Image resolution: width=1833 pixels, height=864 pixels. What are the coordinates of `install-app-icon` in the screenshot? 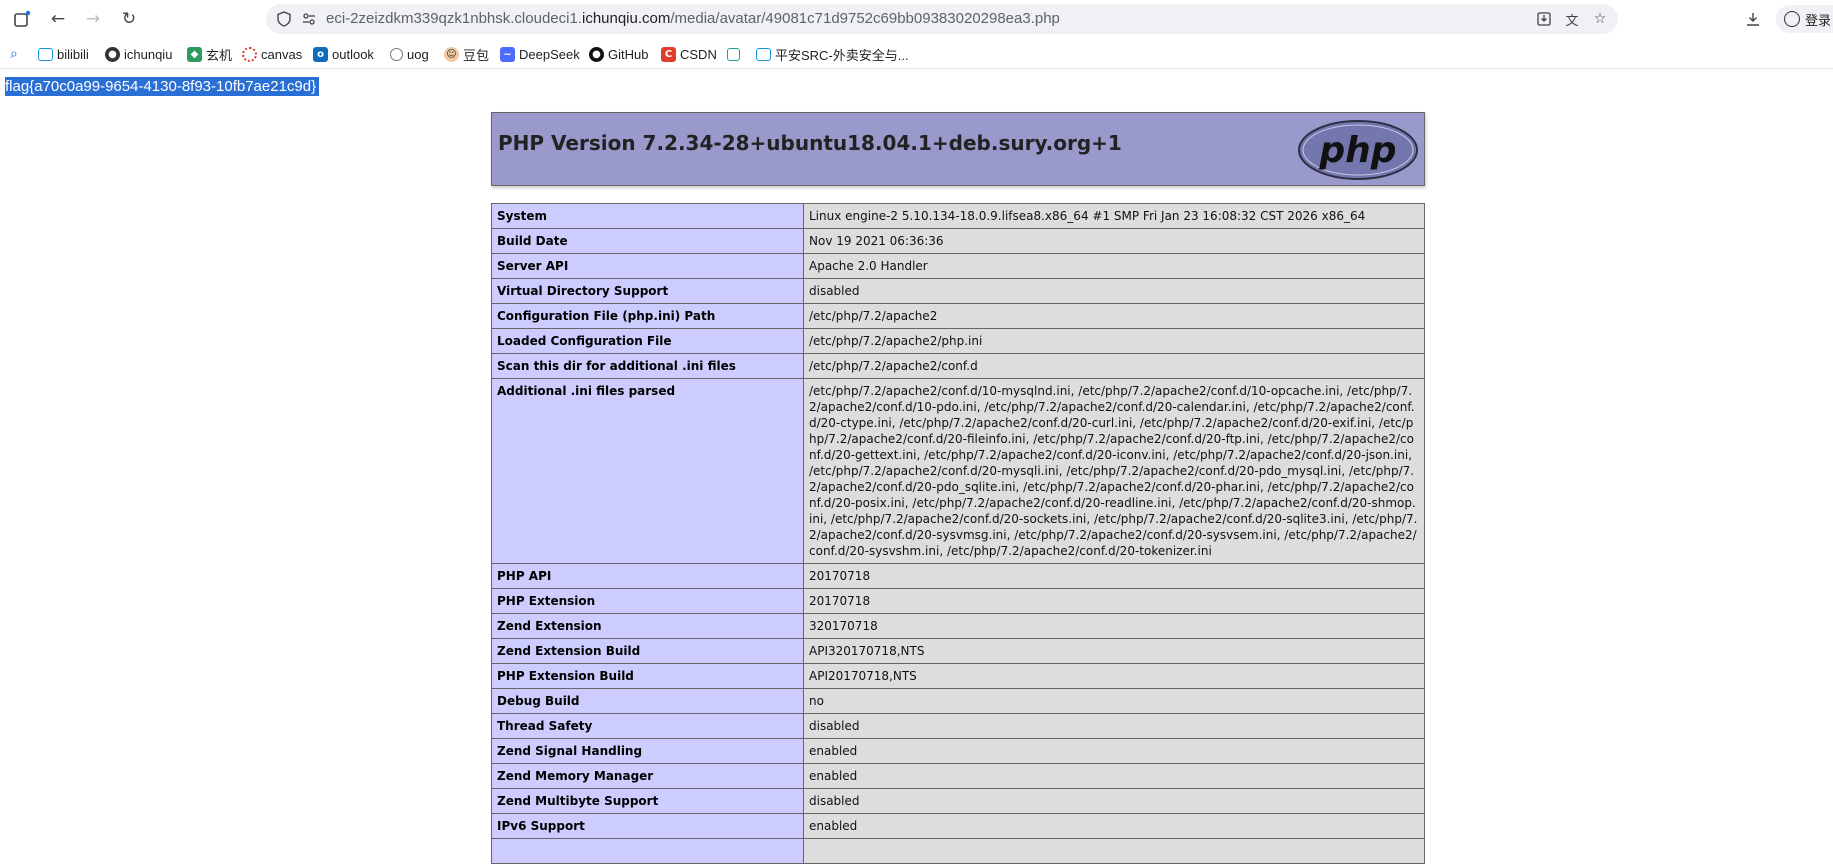 It's located at (1544, 19).